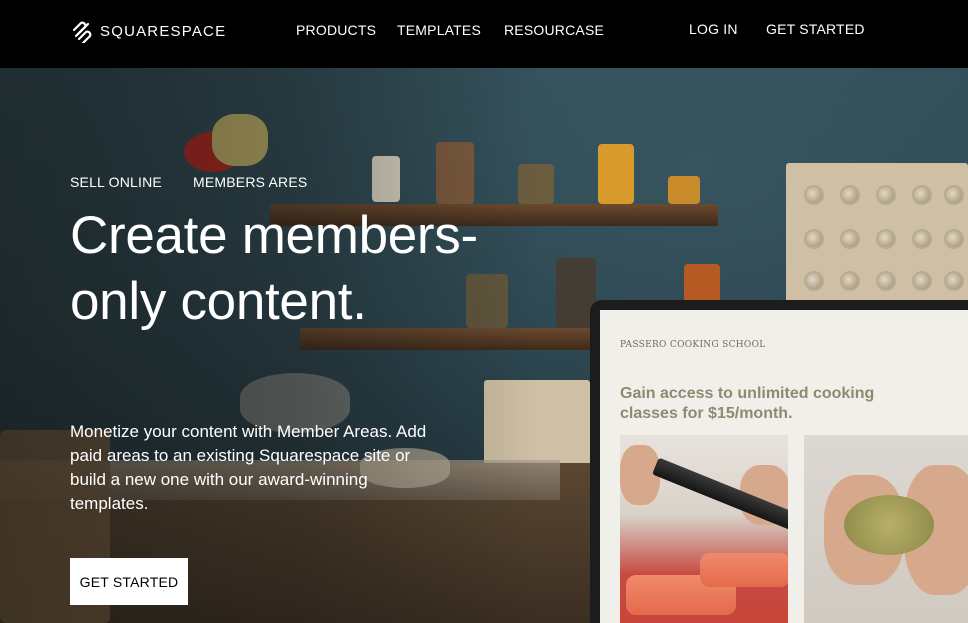  What do you see at coordinates (250, 182) in the screenshot?
I see `tab-members-areas: MEMBERS ARES` at bounding box center [250, 182].